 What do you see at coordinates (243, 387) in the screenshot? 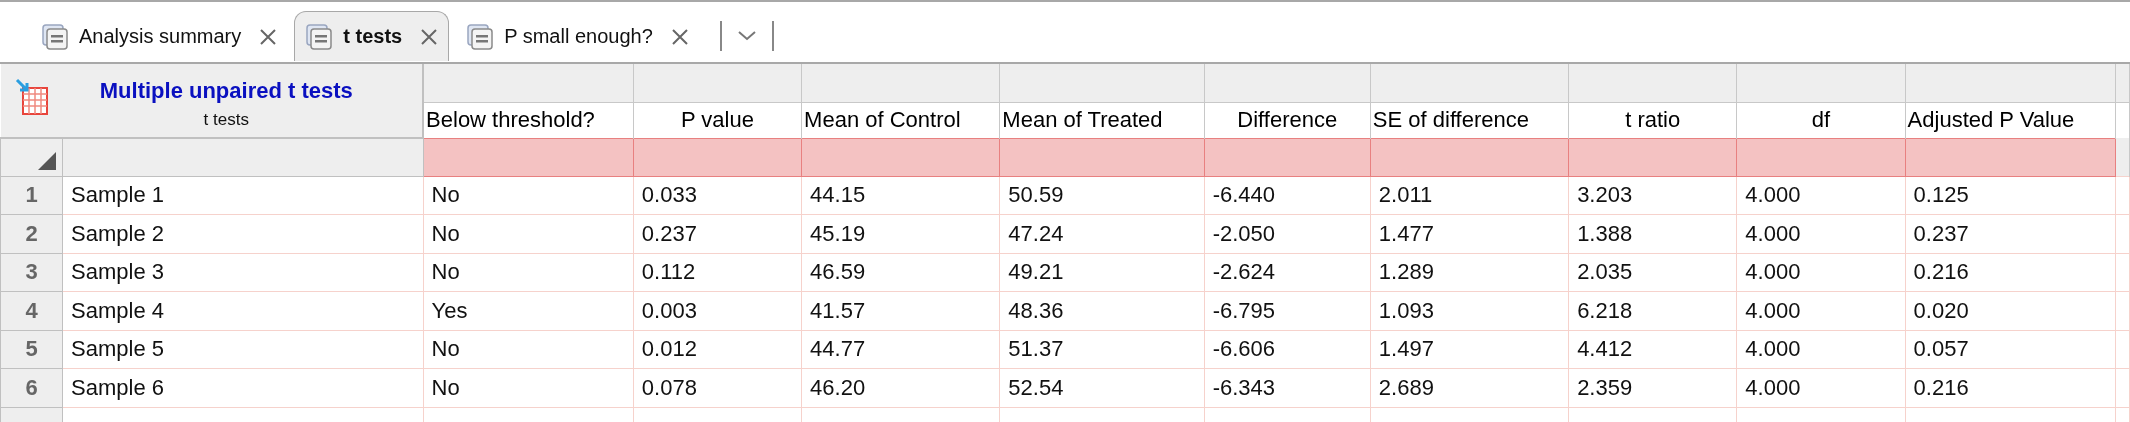
I see `table-cell: Sample 6` at bounding box center [243, 387].